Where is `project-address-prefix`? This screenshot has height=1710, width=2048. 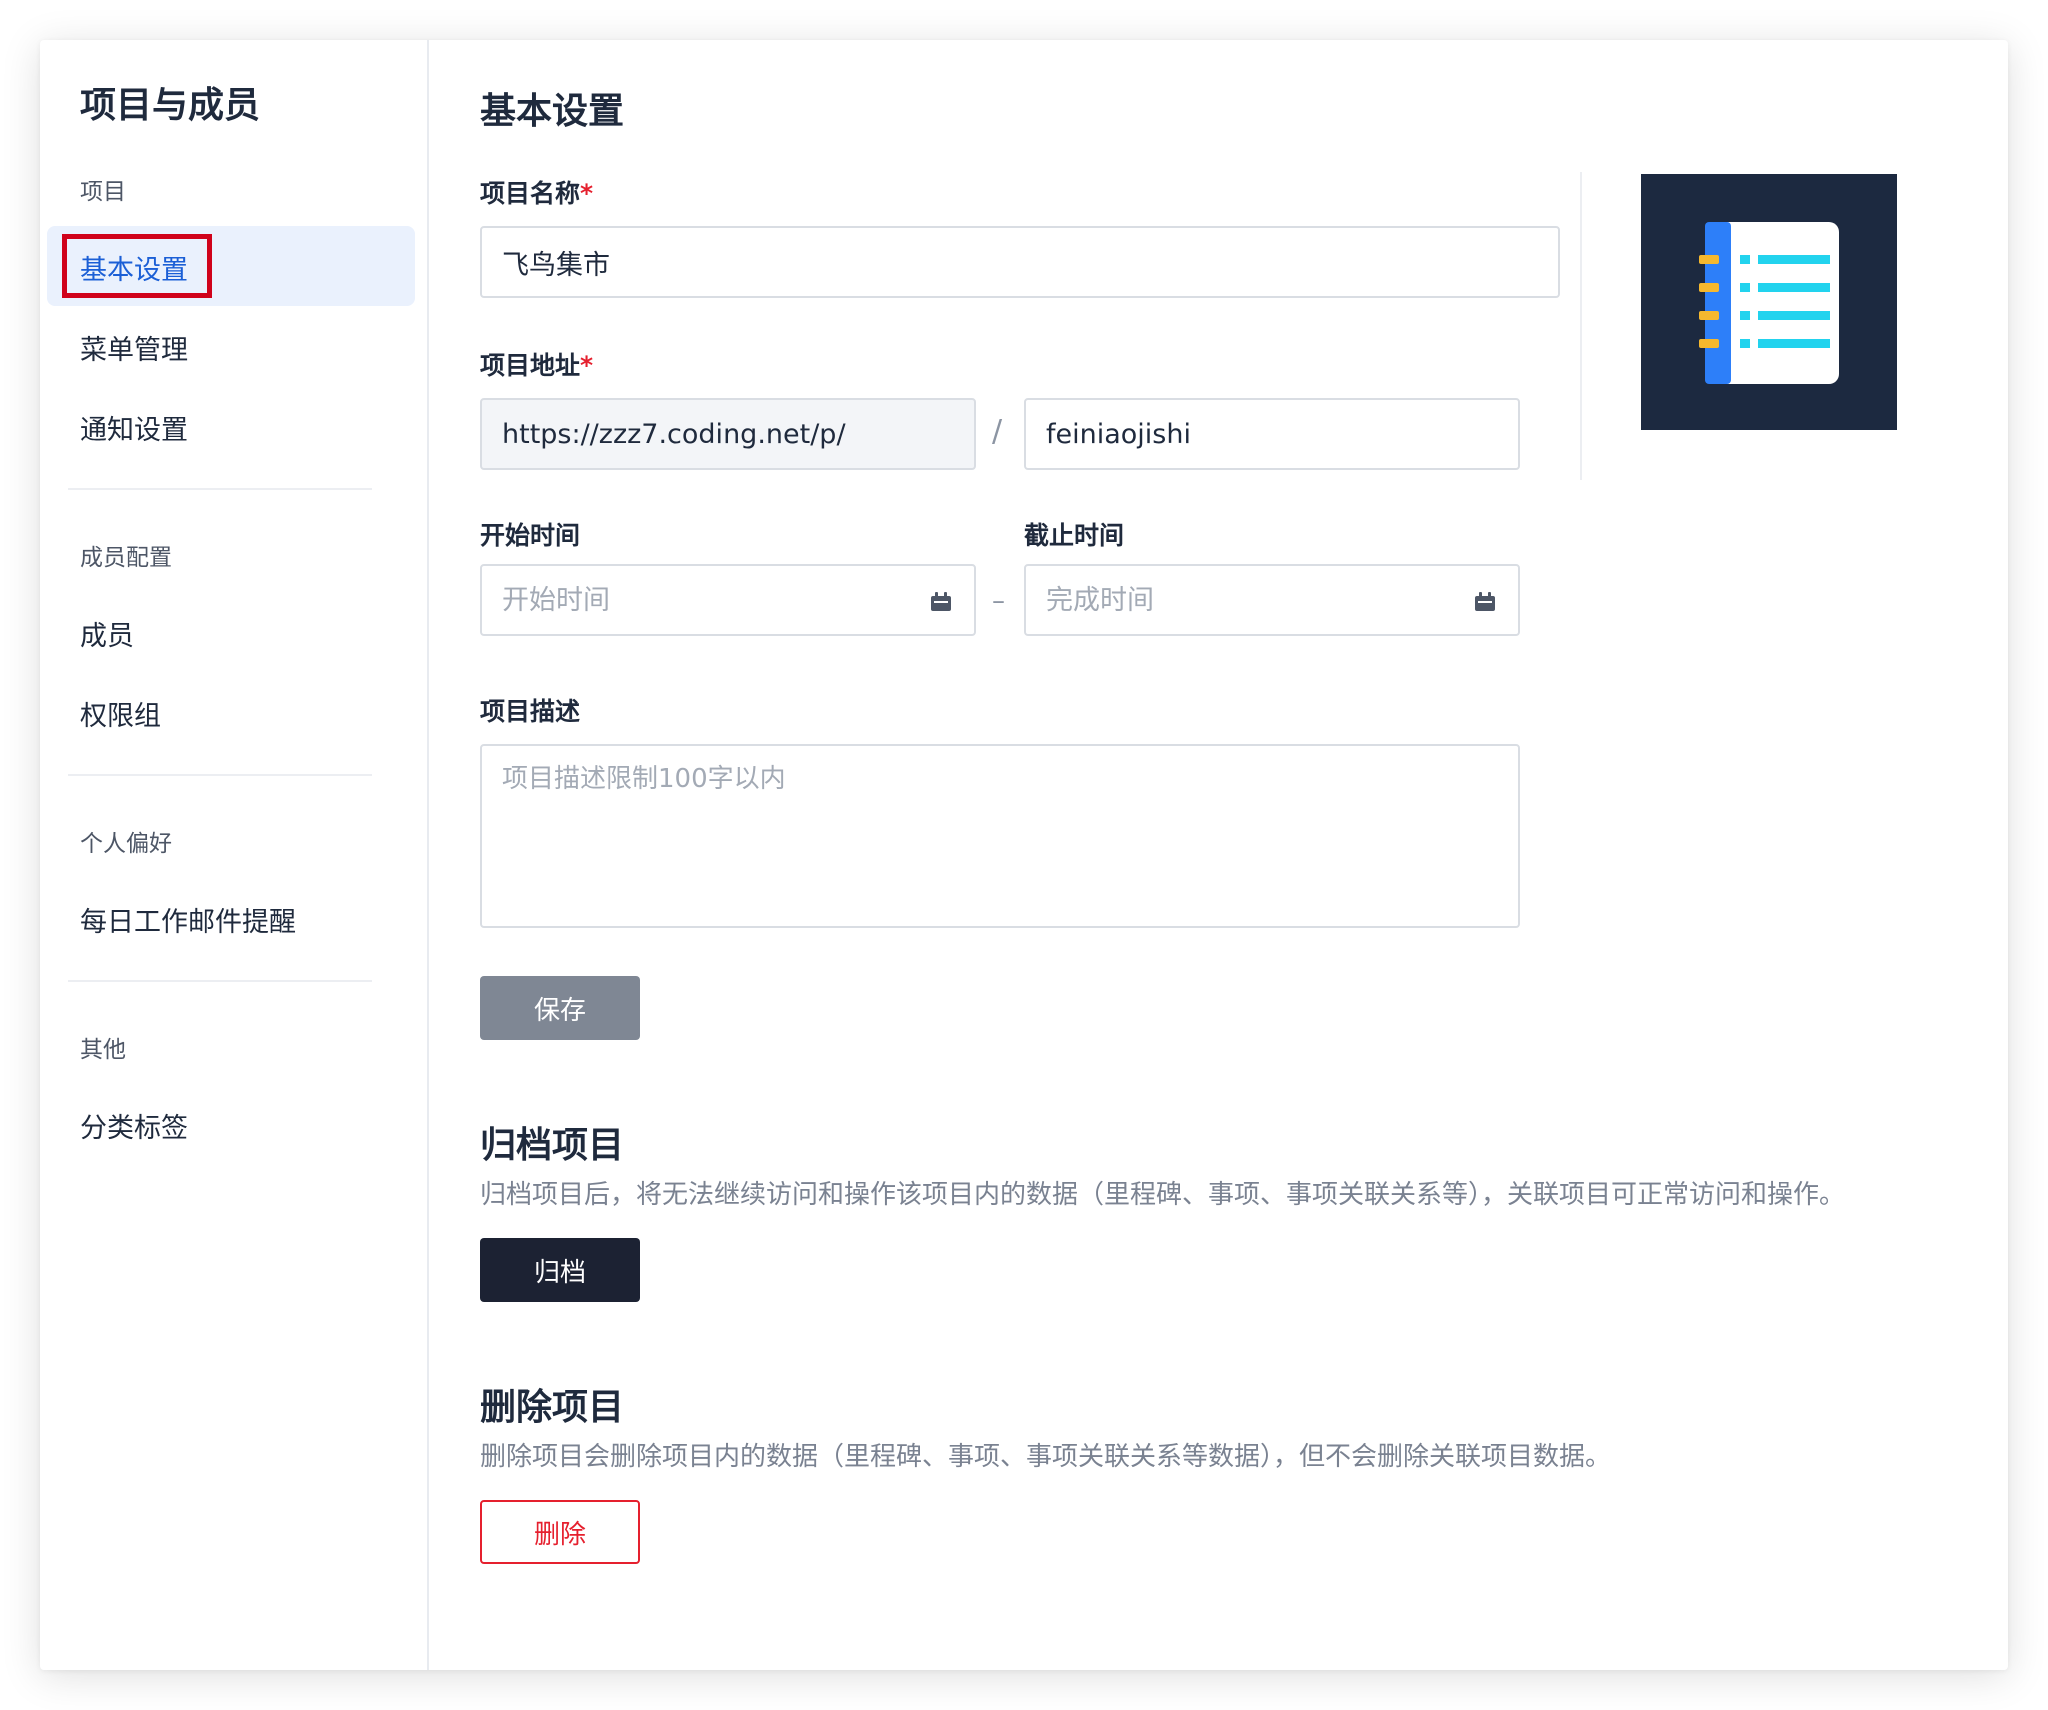
project-address-prefix is located at coordinates (728, 434).